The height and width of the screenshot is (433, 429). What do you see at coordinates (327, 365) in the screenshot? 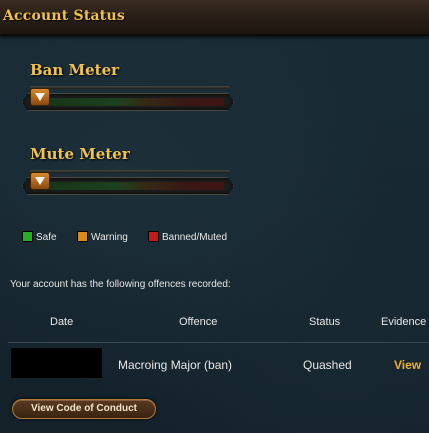
I see `status-cell: Quashed` at bounding box center [327, 365].